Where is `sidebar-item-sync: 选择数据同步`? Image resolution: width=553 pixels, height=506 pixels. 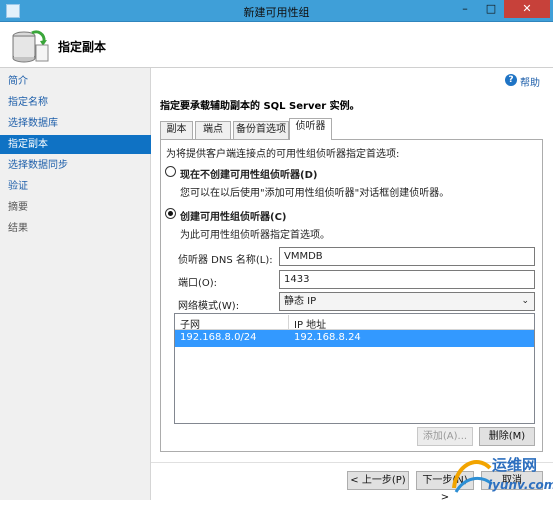 sidebar-item-sync: 选择数据同步 is located at coordinates (75, 165).